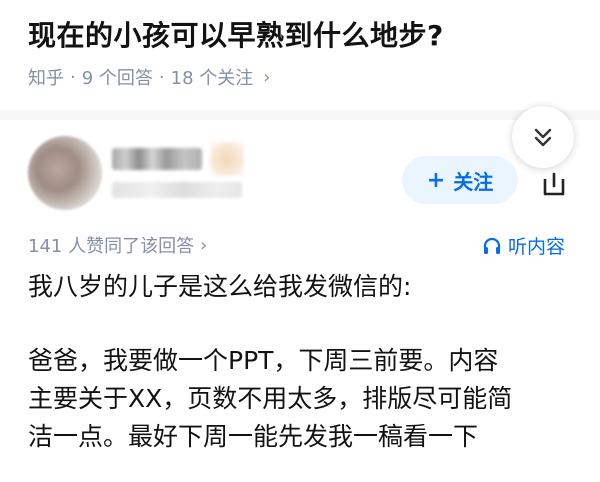 Image resolution: width=600 pixels, height=482 pixels. I want to click on author-badge-blurred, so click(227, 159).